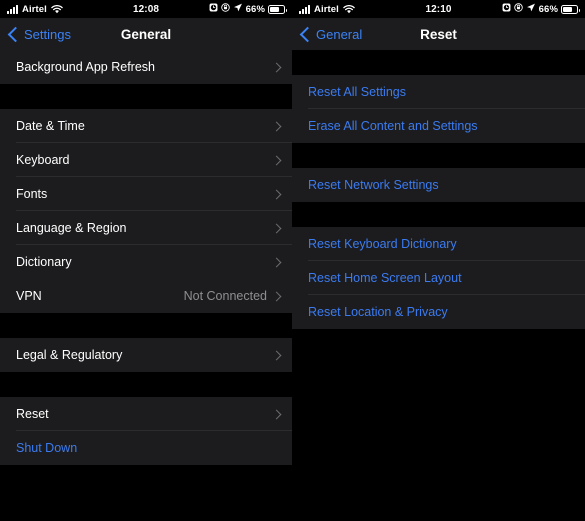 The width and height of the screenshot is (585, 521). I want to click on settings-row-legal-regulatory: Legal & Regulatory, so click(146, 355).